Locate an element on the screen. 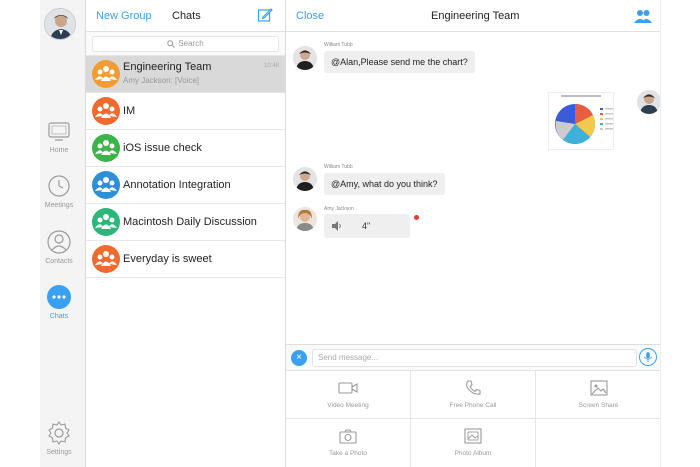 The height and width of the screenshot is (467, 700). nav-home: Home is located at coordinates (59, 136).